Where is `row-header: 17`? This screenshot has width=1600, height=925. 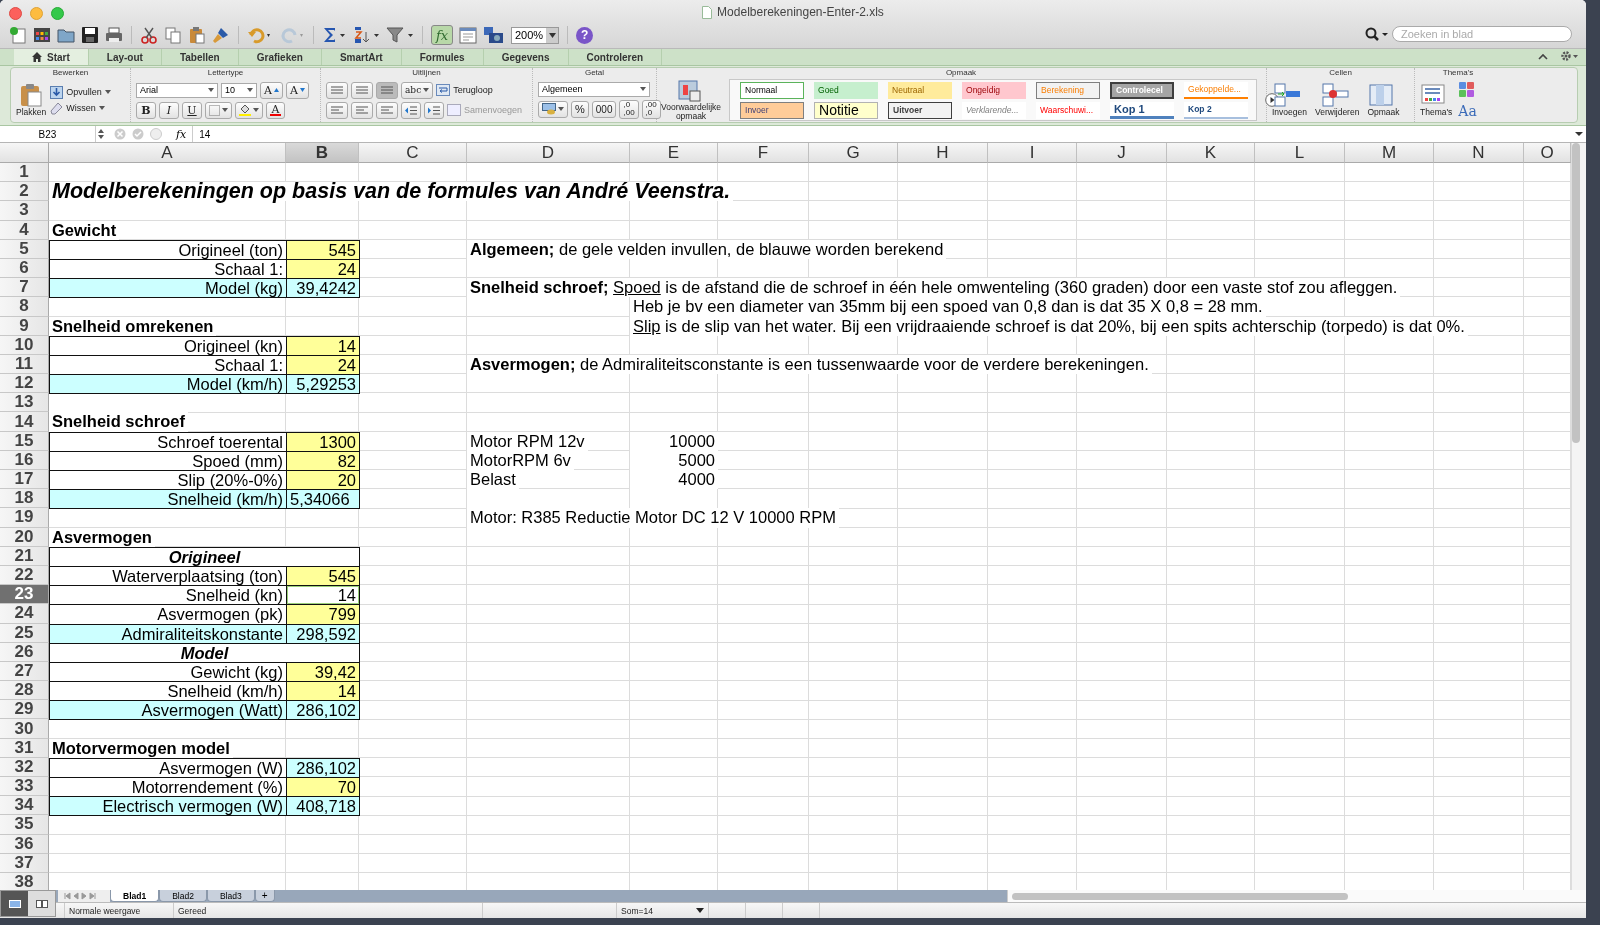 row-header: 17 is located at coordinates (24, 480).